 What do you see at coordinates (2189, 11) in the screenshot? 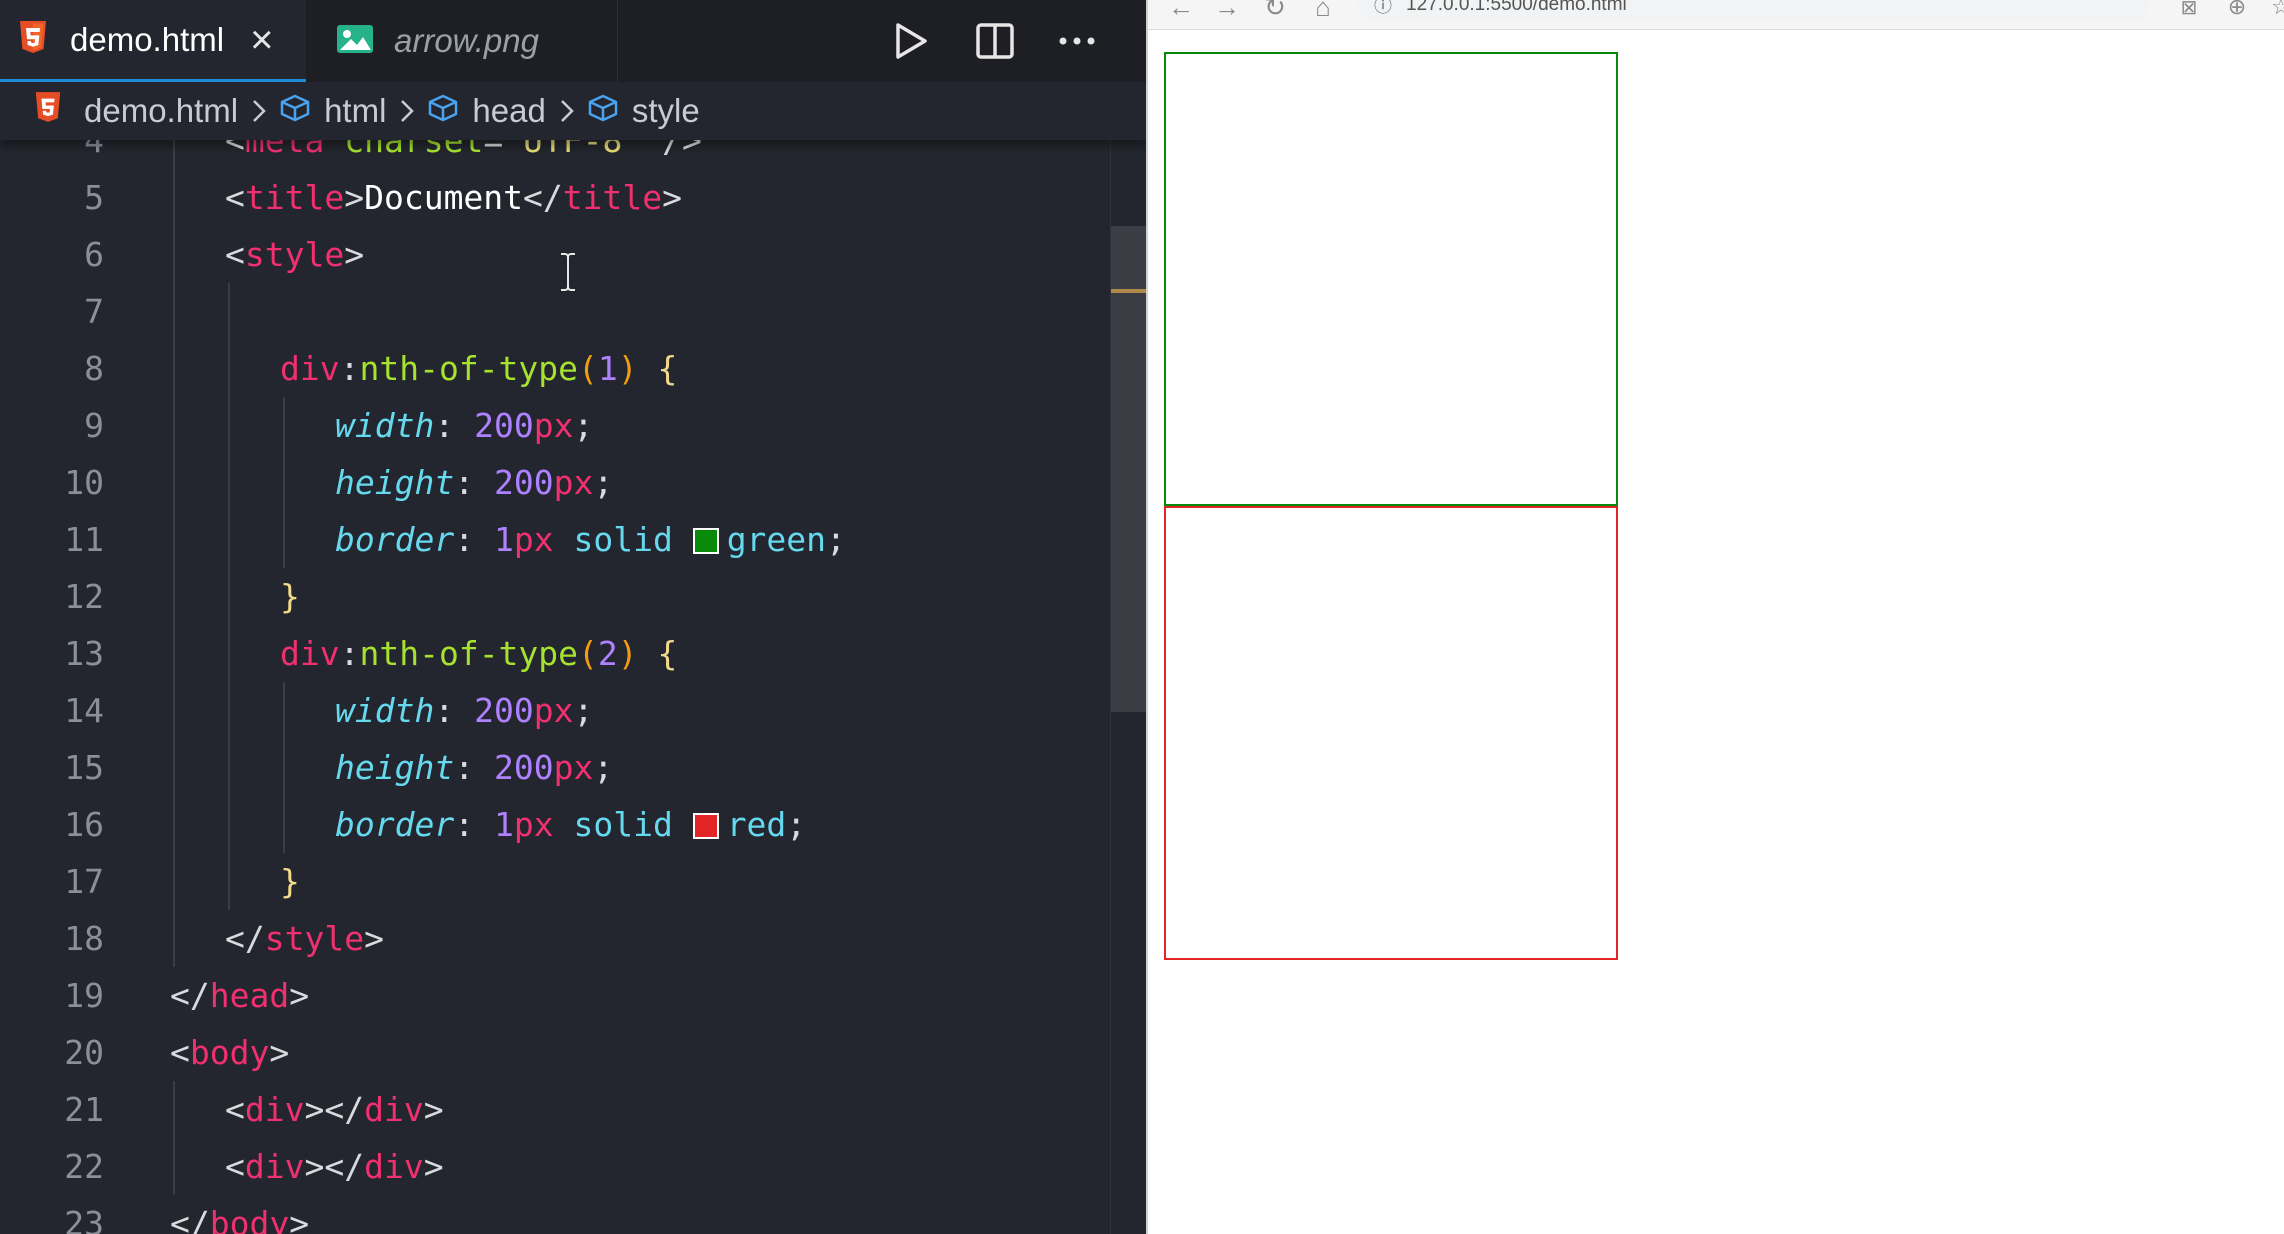
I see `translate-icon: ⊠` at bounding box center [2189, 11].